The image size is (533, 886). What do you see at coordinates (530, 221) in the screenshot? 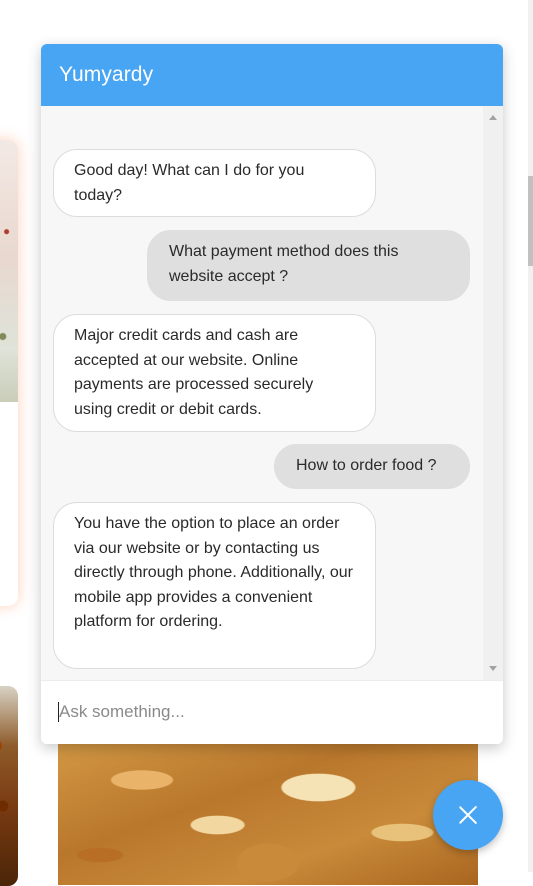
I see `page-scrollbar-thumb` at bounding box center [530, 221].